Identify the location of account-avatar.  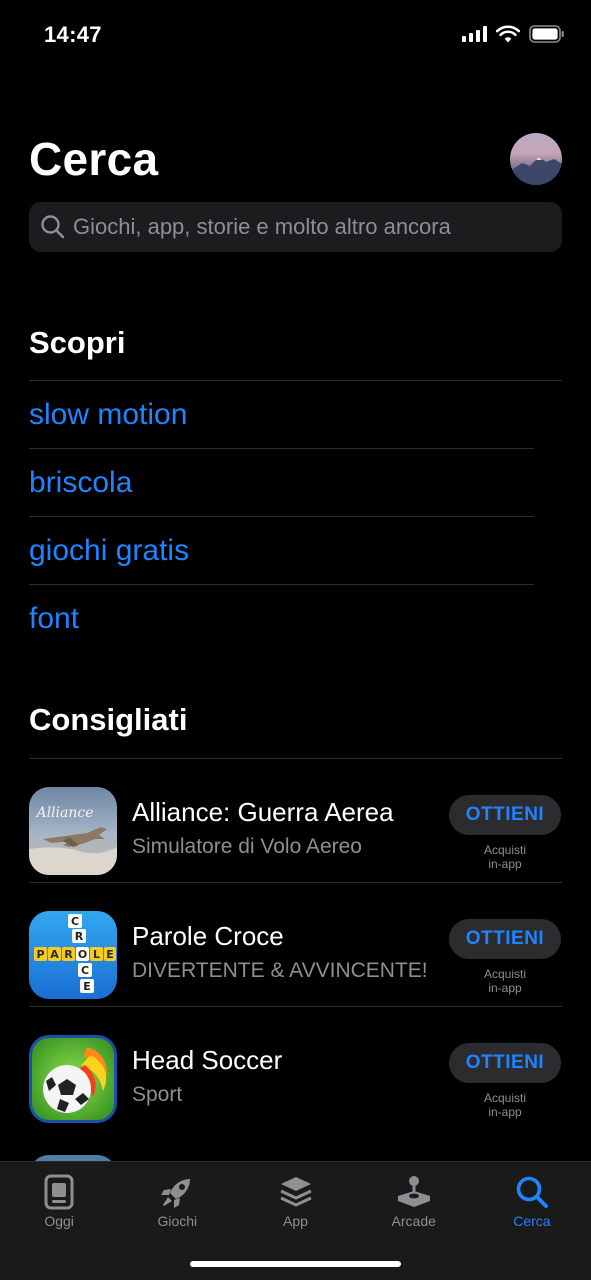
(536, 159).